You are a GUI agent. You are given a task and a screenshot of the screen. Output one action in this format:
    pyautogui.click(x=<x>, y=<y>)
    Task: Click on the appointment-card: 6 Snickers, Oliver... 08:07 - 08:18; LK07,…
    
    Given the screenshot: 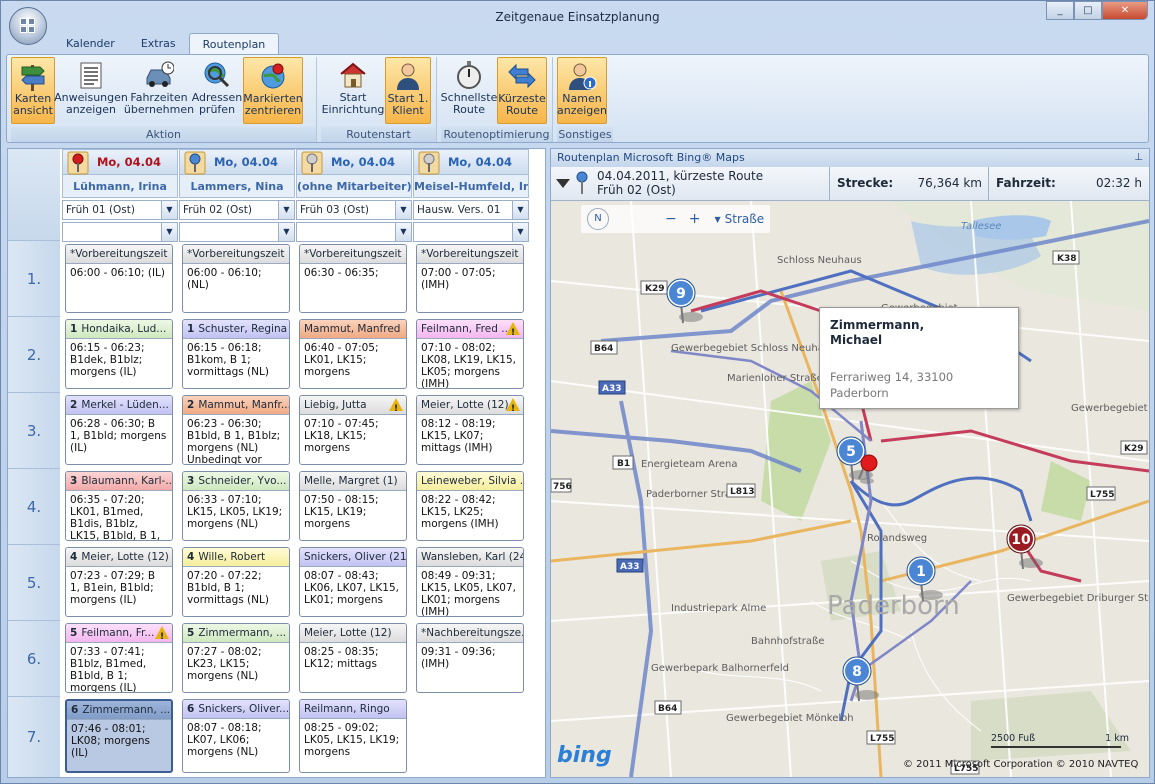 What is the action you would take?
    pyautogui.click(x=236, y=736)
    